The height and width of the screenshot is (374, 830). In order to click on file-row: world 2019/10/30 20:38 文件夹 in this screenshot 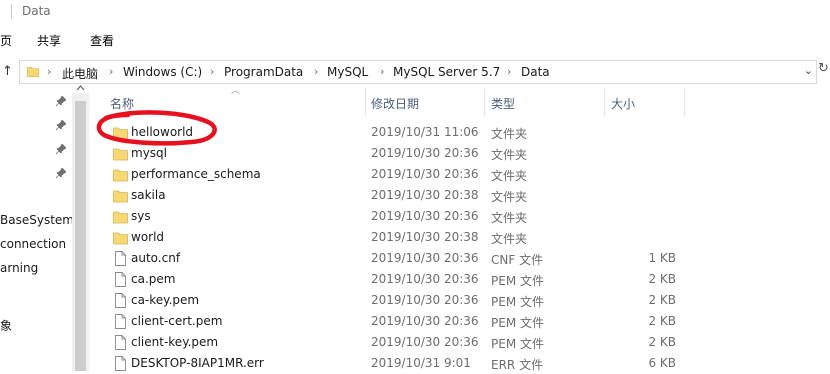, I will do `click(463, 237)`.